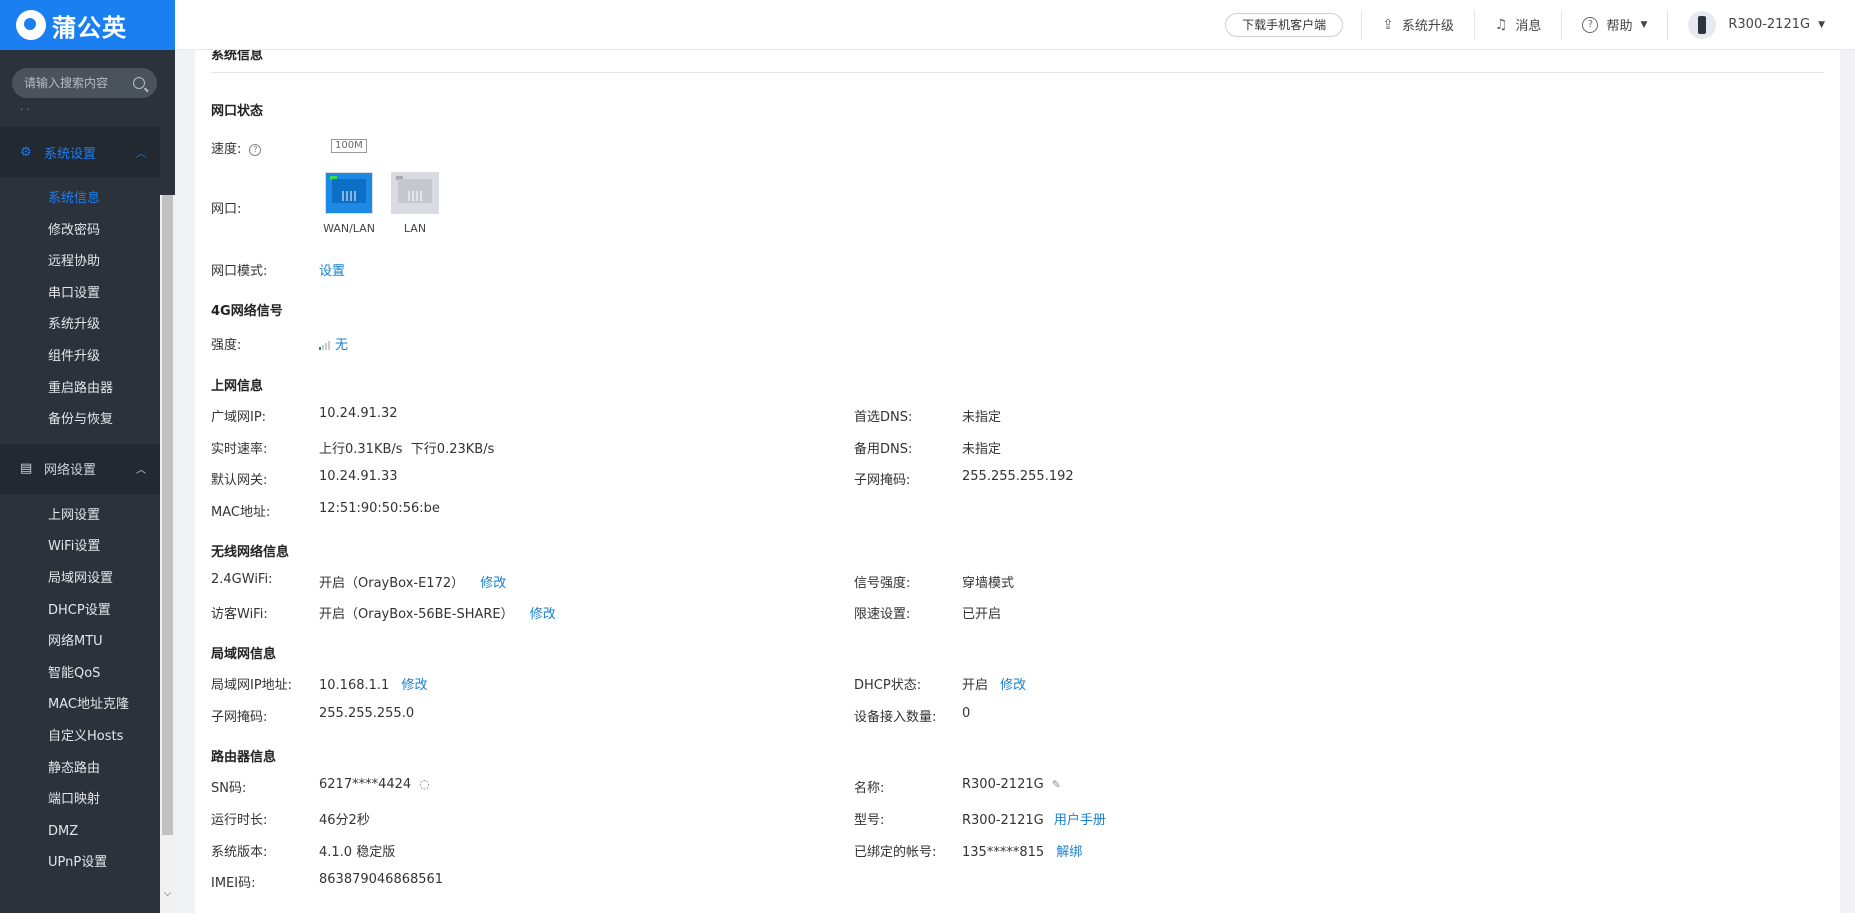 The width and height of the screenshot is (1855, 913). I want to click on speed-label-row: 速度:?, so click(236, 147).